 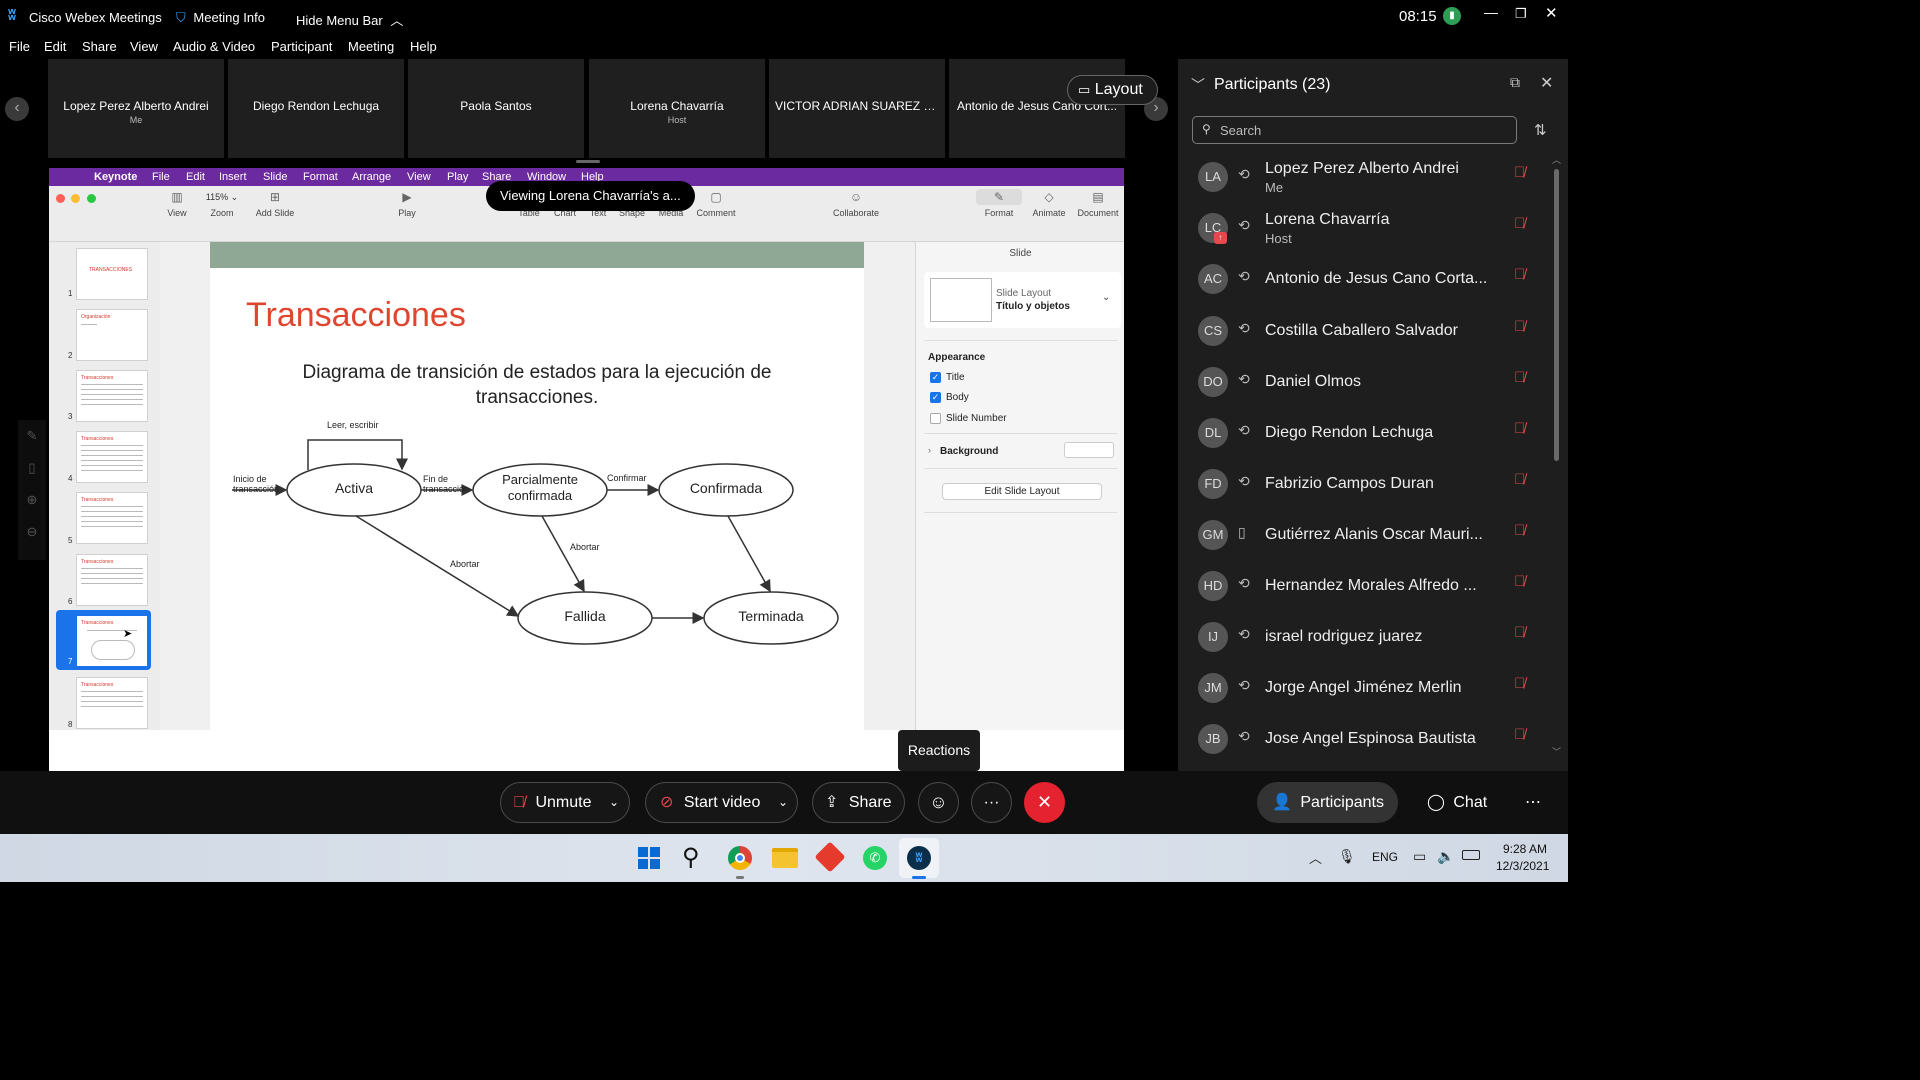 I want to click on chat-button: ◯ Chat, so click(x=1457, y=802).